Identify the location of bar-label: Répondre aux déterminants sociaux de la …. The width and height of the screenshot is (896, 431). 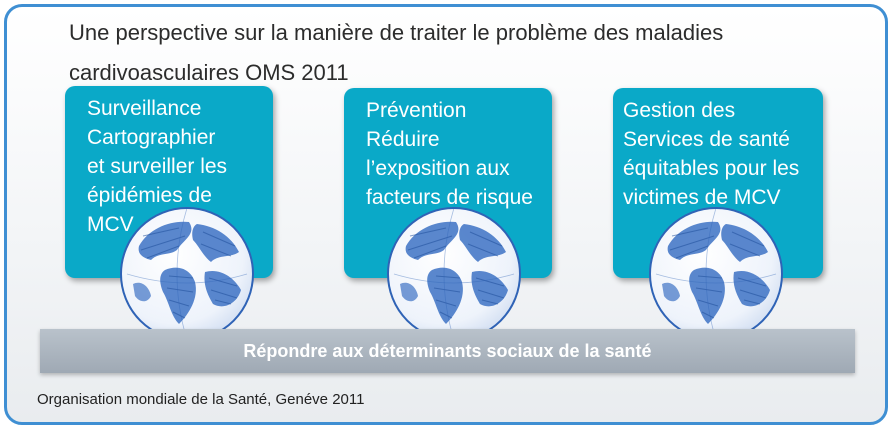
(447, 350).